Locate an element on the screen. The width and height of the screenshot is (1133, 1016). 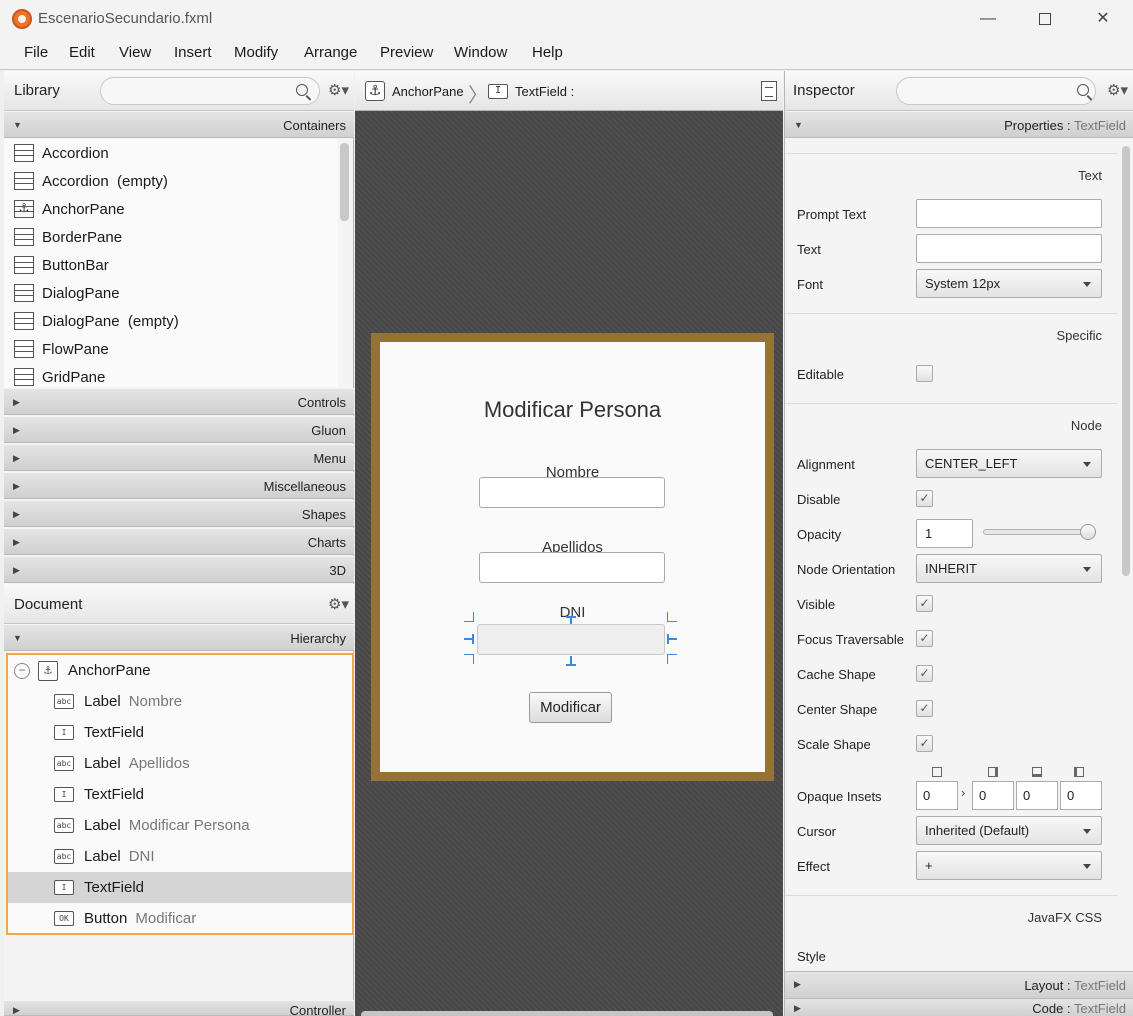
breadcrumb-current: TextField : is located at coordinates (544, 91).